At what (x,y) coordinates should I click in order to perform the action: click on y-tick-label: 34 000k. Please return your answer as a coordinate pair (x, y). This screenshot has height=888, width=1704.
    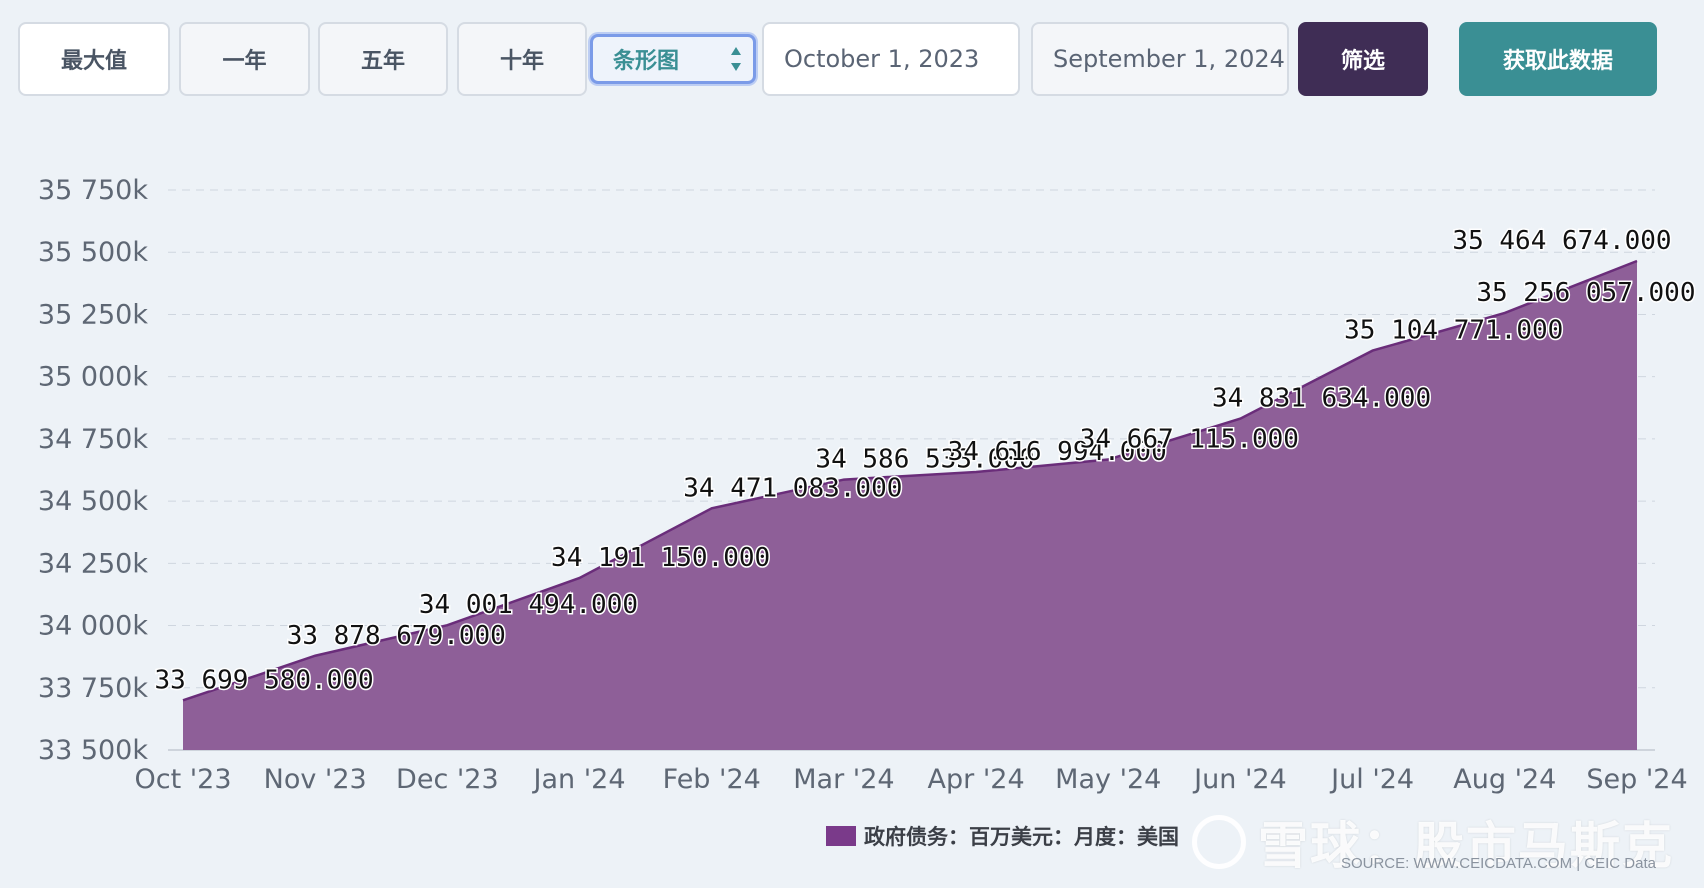
    Looking at the image, I should click on (93, 626).